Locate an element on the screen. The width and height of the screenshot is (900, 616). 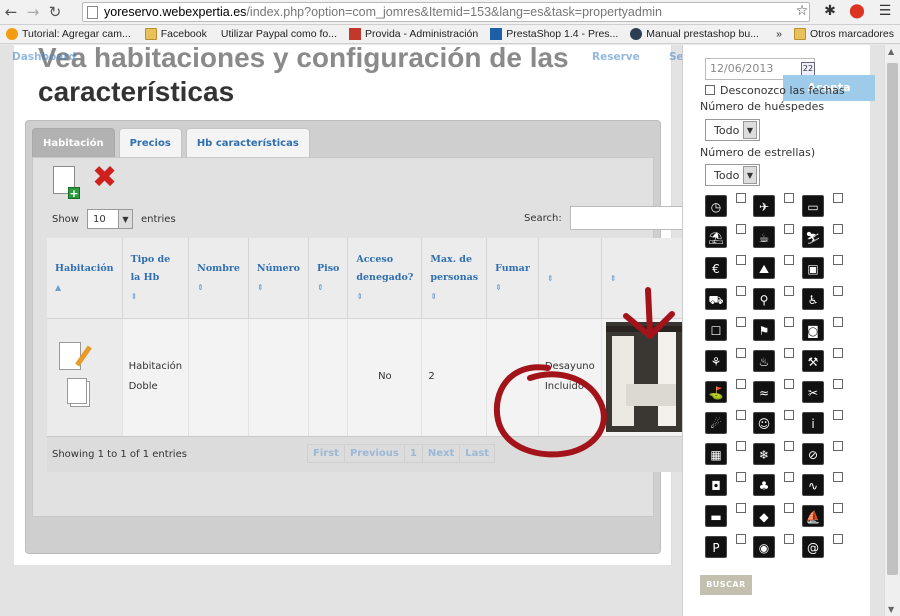
col-max-personas: Max. de personas ⇕ is located at coordinates (454, 278).